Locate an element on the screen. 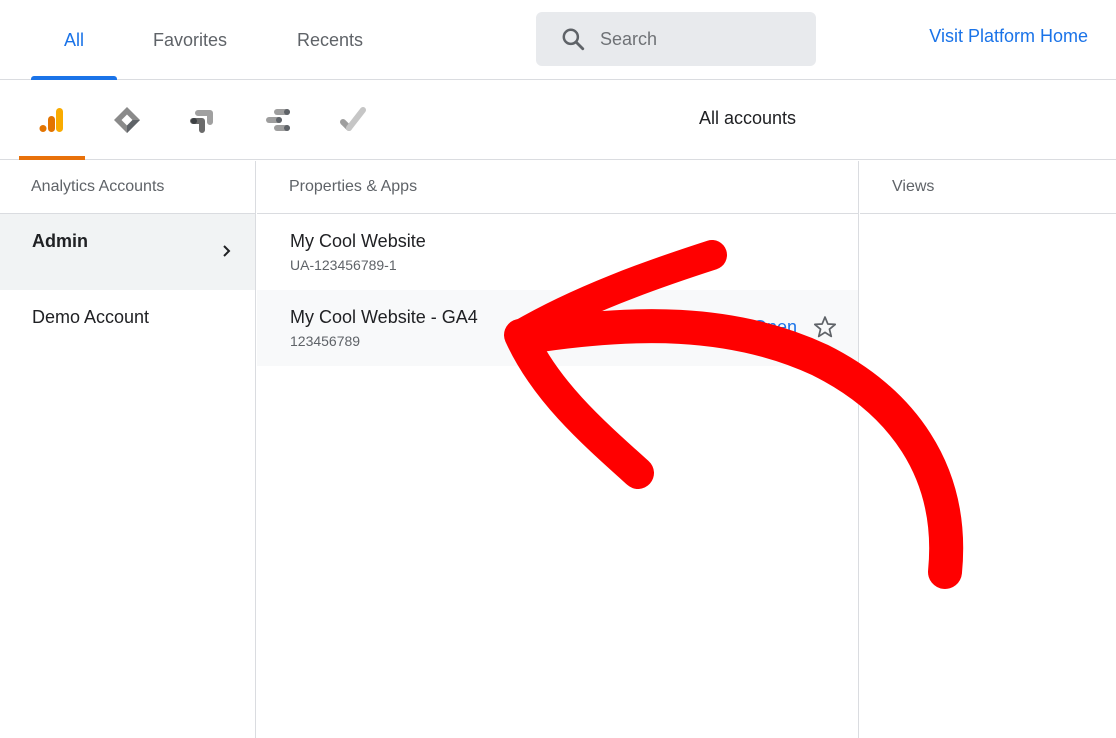 The height and width of the screenshot is (738, 1116). search-input is located at coordinates (700, 39).